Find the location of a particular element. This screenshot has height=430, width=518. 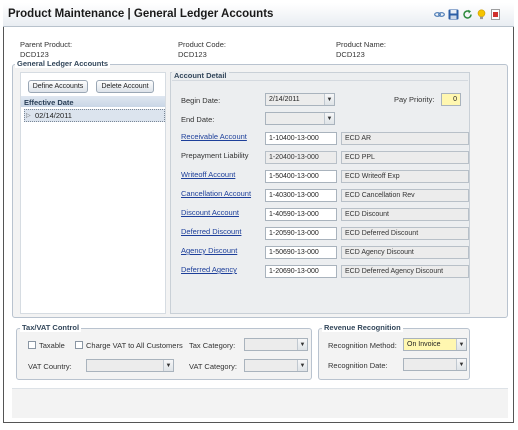

receivable-account-description: ECD AR is located at coordinates (405, 138).